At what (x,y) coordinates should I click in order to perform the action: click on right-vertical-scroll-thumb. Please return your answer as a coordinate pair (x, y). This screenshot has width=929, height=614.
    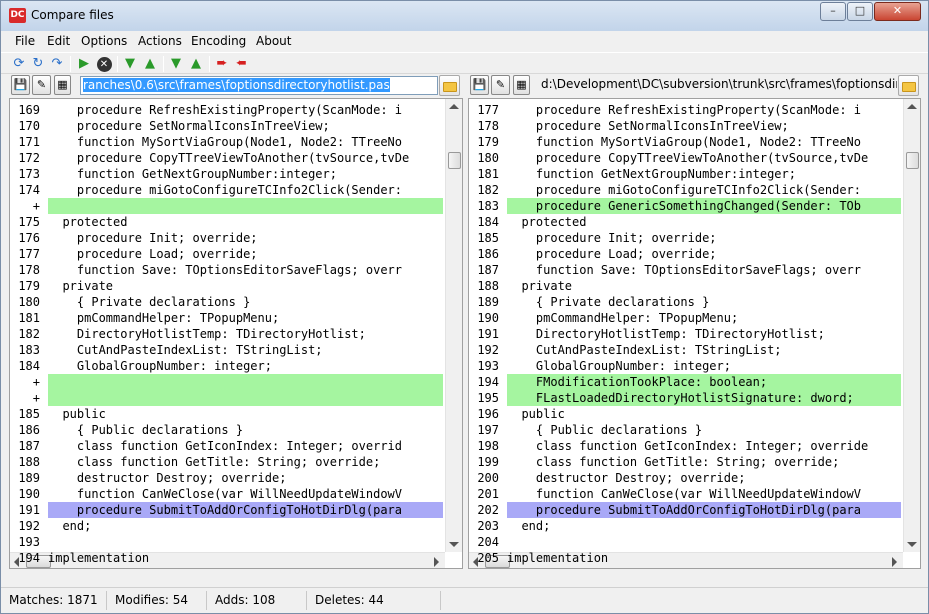
    Looking at the image, I should click on (912, 160).